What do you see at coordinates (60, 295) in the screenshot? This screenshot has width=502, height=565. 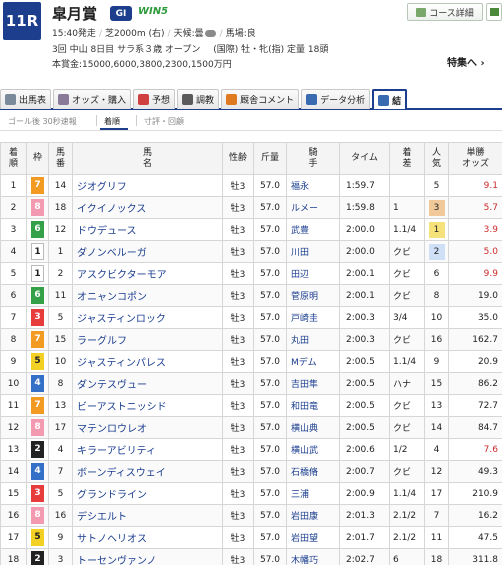 I see `horse-number: 11` at bounding box center [60, 295].